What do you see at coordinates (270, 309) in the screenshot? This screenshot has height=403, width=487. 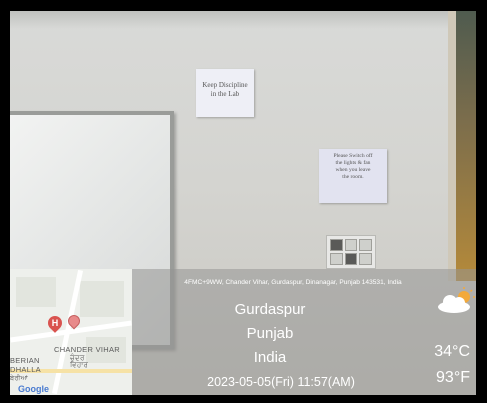 I see `city-name: Gurdaspur` at bounding box center [270, 309].